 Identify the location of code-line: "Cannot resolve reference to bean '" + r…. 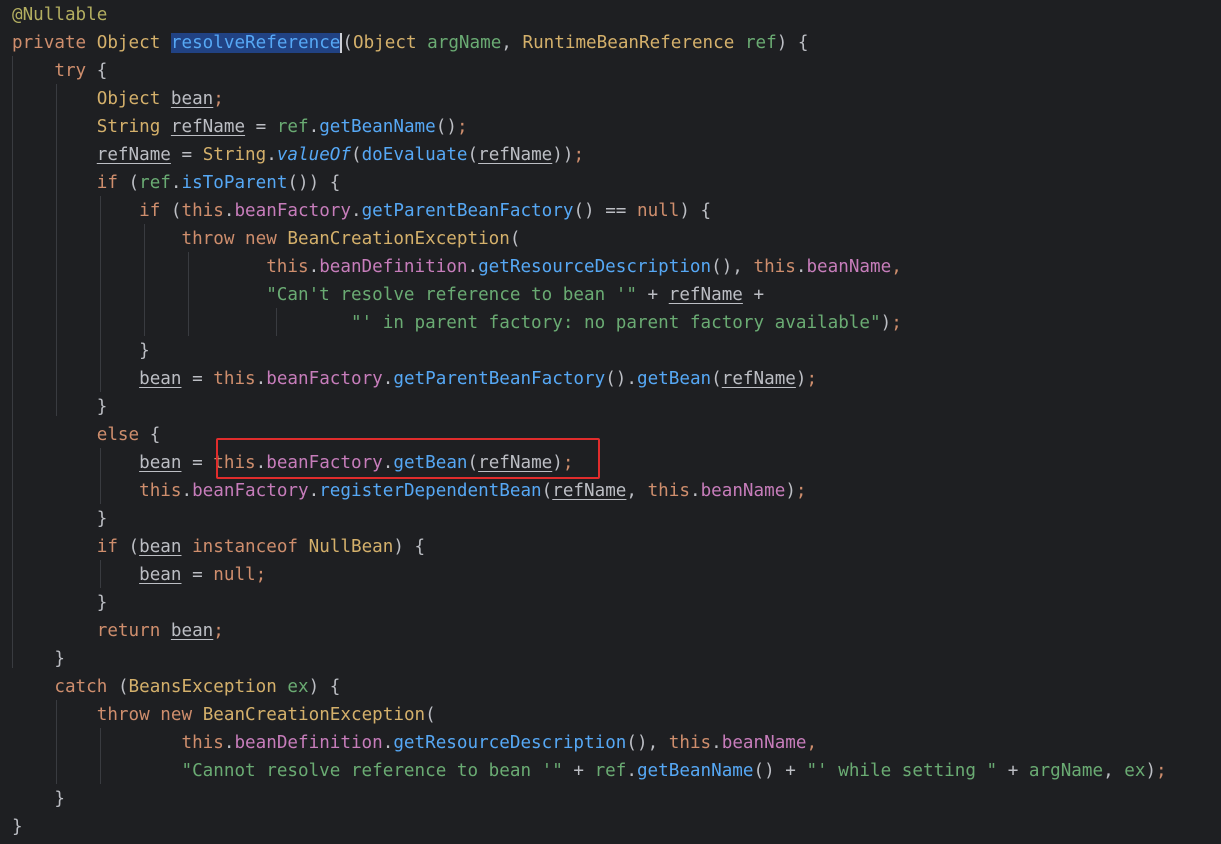
(589, 771).